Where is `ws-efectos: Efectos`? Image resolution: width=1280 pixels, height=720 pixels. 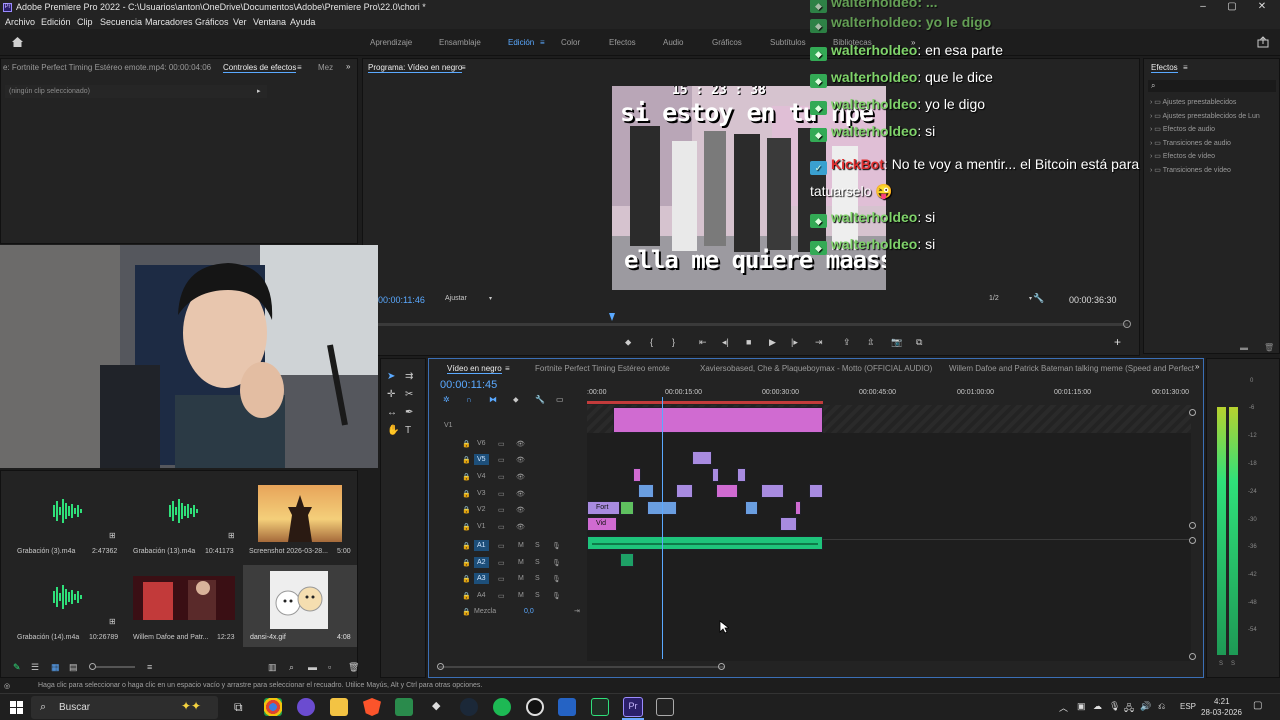
ws-efectos: Efectos is located at coordinates (622, 42).